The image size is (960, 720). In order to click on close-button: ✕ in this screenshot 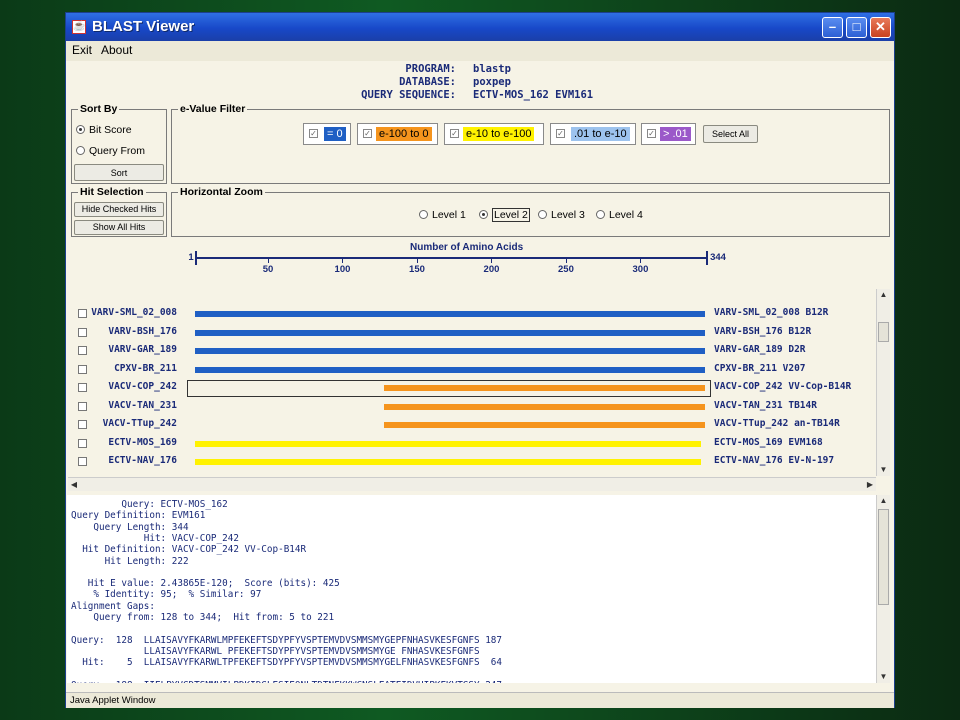, I will do `click(880, 27)`.